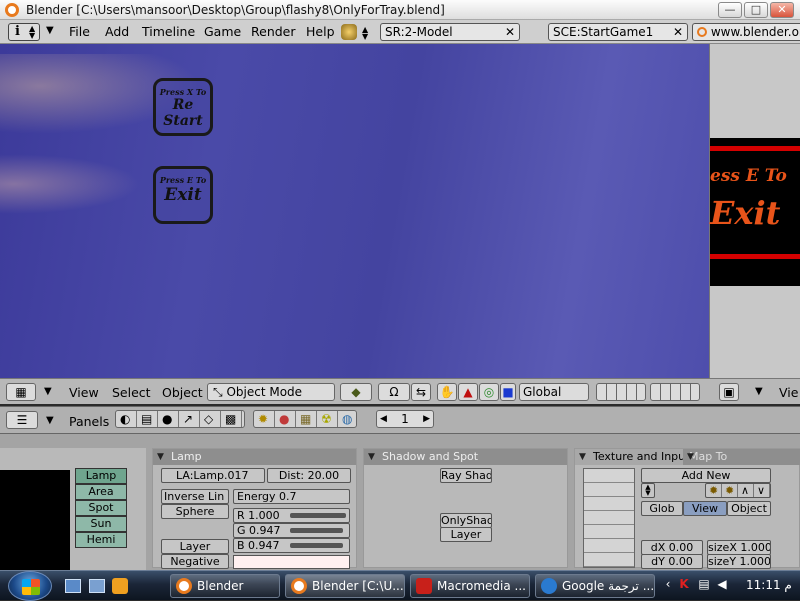 Image resolution: width=800 pixels, height=601 pixels. What do you see at coordinates (213, 475) in the screenshot?
I see `lamp-datablock-field: LA:Lamp.017` at bounding box center [213, 475].